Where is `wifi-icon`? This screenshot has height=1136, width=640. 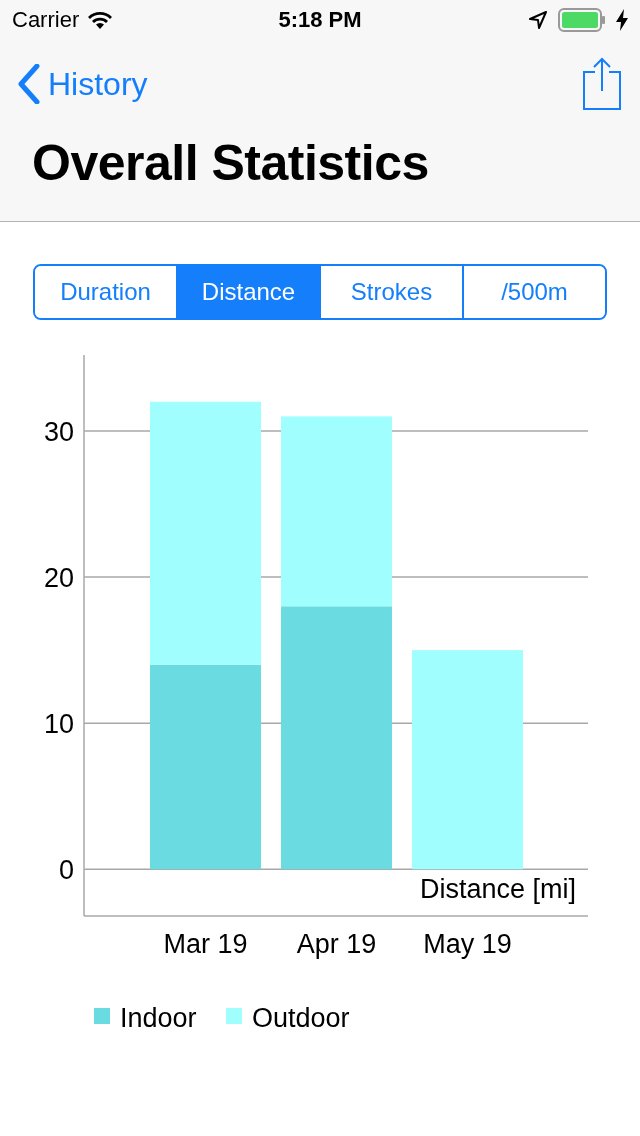
wifi-icon is located at coordinates (100, 20).